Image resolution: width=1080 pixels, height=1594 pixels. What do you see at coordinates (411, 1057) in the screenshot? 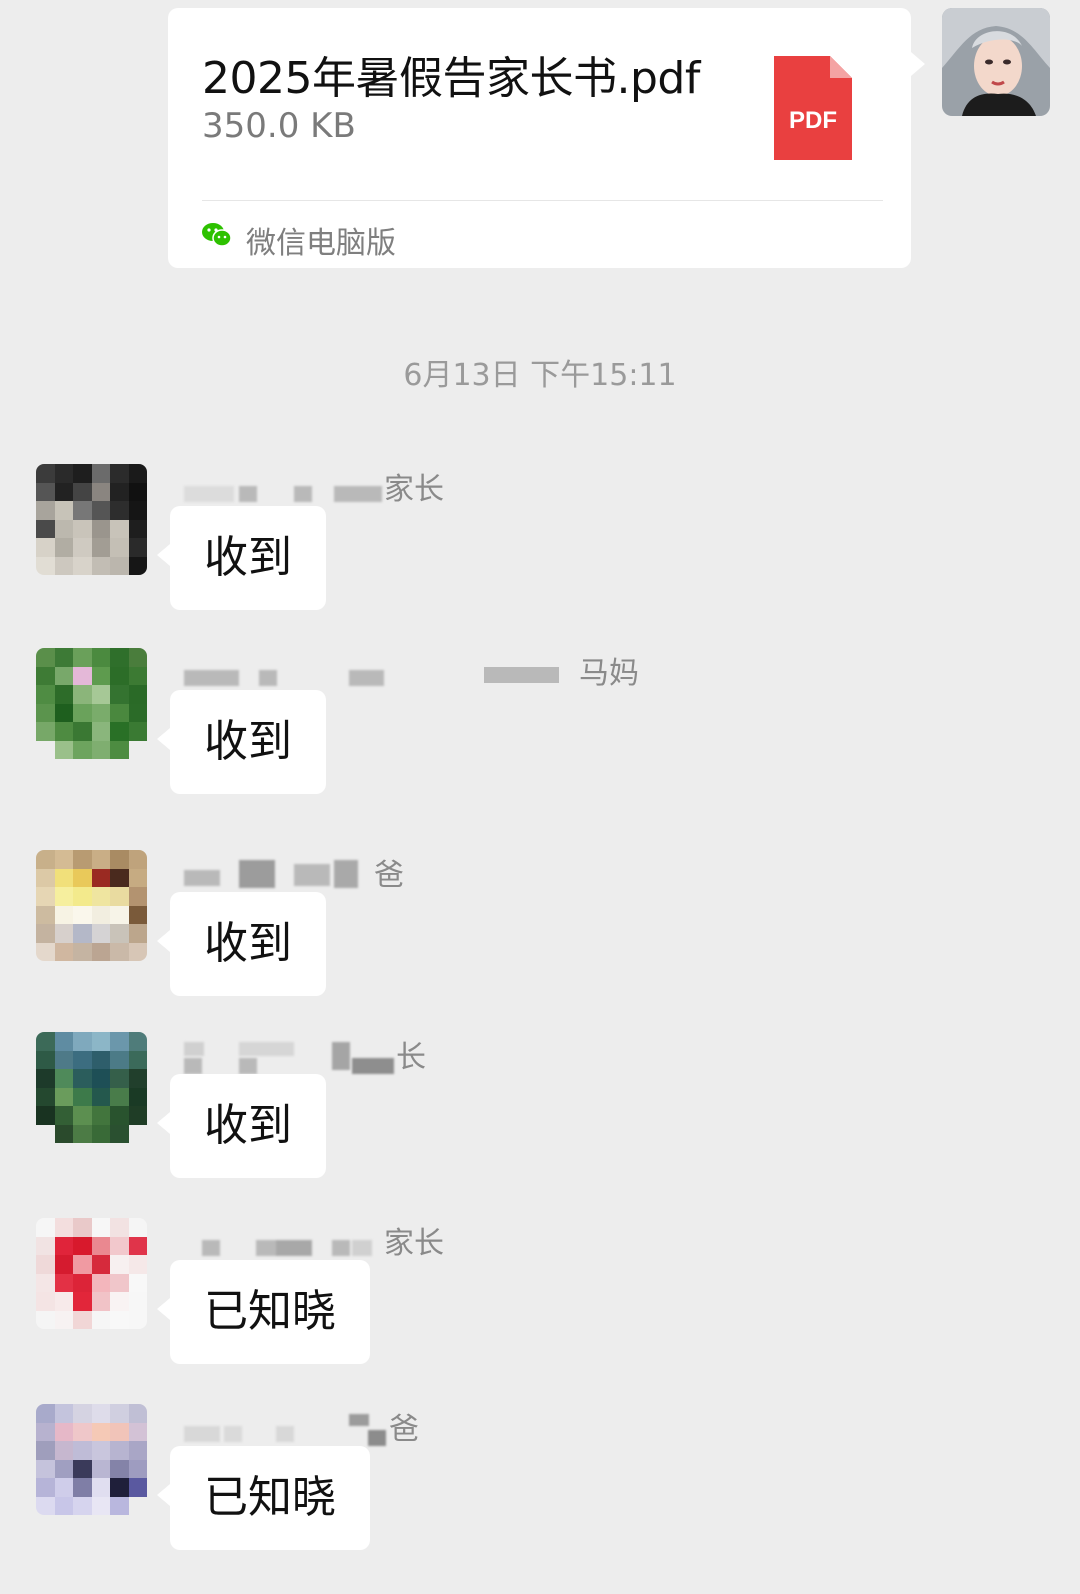
I see `sender-label: 长` at bounding box center [411, 1057].